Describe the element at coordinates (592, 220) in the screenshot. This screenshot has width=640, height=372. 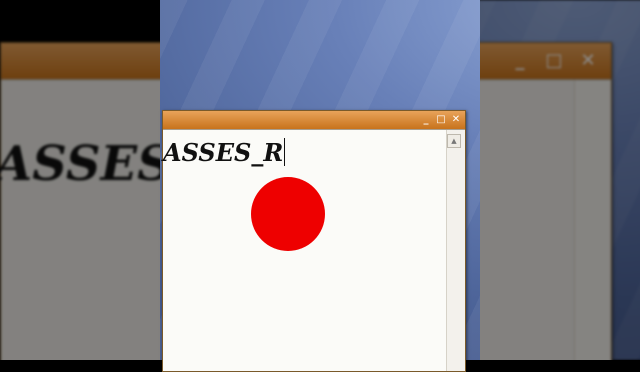
I see `background-scrollbar` at that location.